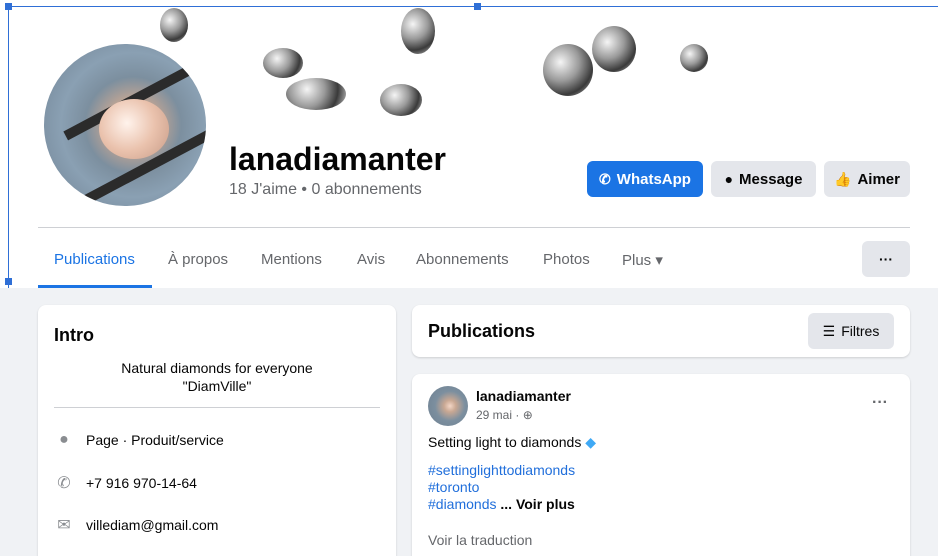 The image size is (938, 556). I want to click on email-text: villediam@gmail.com, so click(152, 525).